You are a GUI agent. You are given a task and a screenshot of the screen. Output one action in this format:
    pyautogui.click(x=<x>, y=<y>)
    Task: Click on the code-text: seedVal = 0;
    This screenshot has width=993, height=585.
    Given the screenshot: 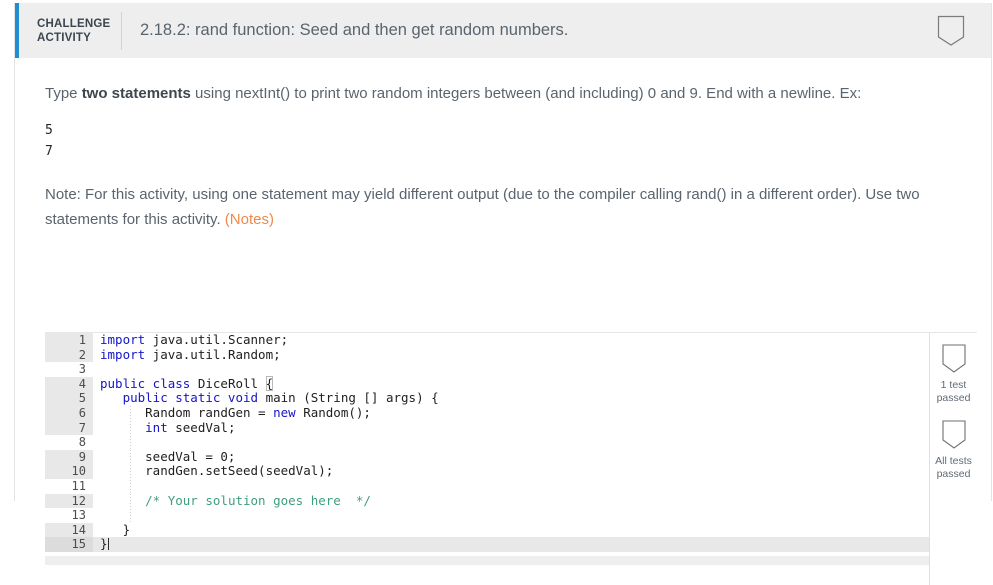 What is the action you would take?
    pyautogui.click(x=164, y=456)
    